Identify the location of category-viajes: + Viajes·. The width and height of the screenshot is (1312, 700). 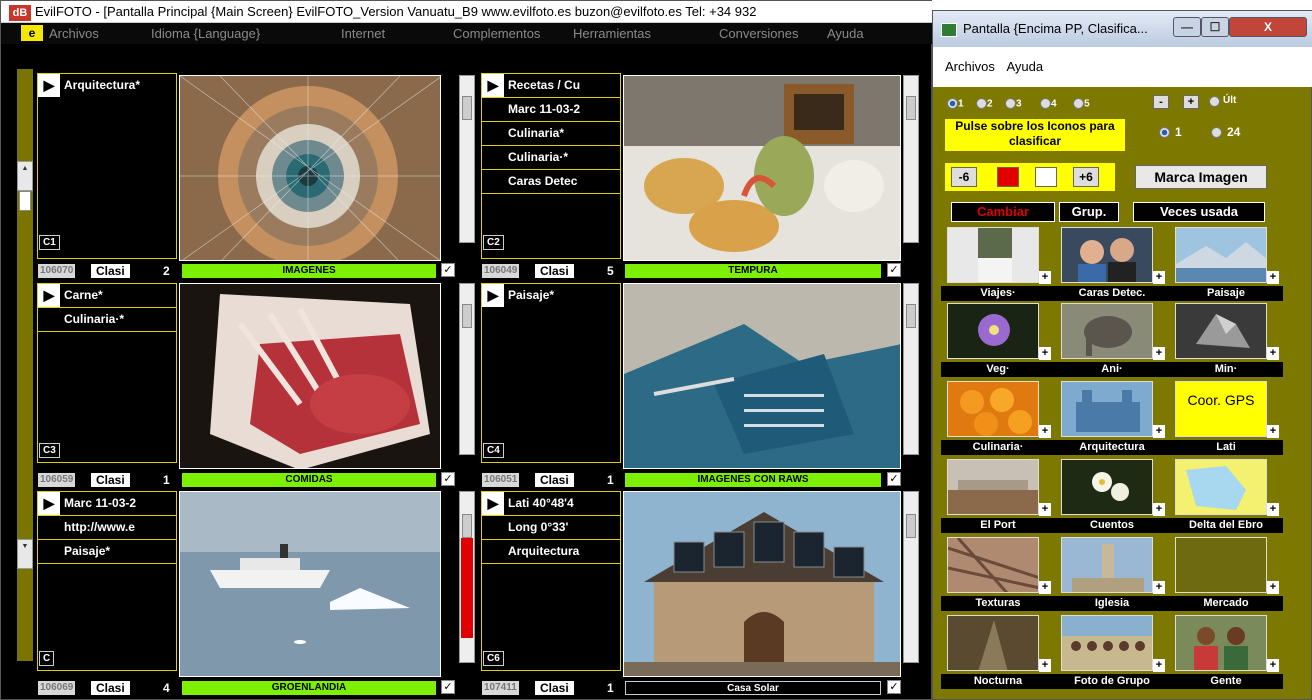
(998, 265).